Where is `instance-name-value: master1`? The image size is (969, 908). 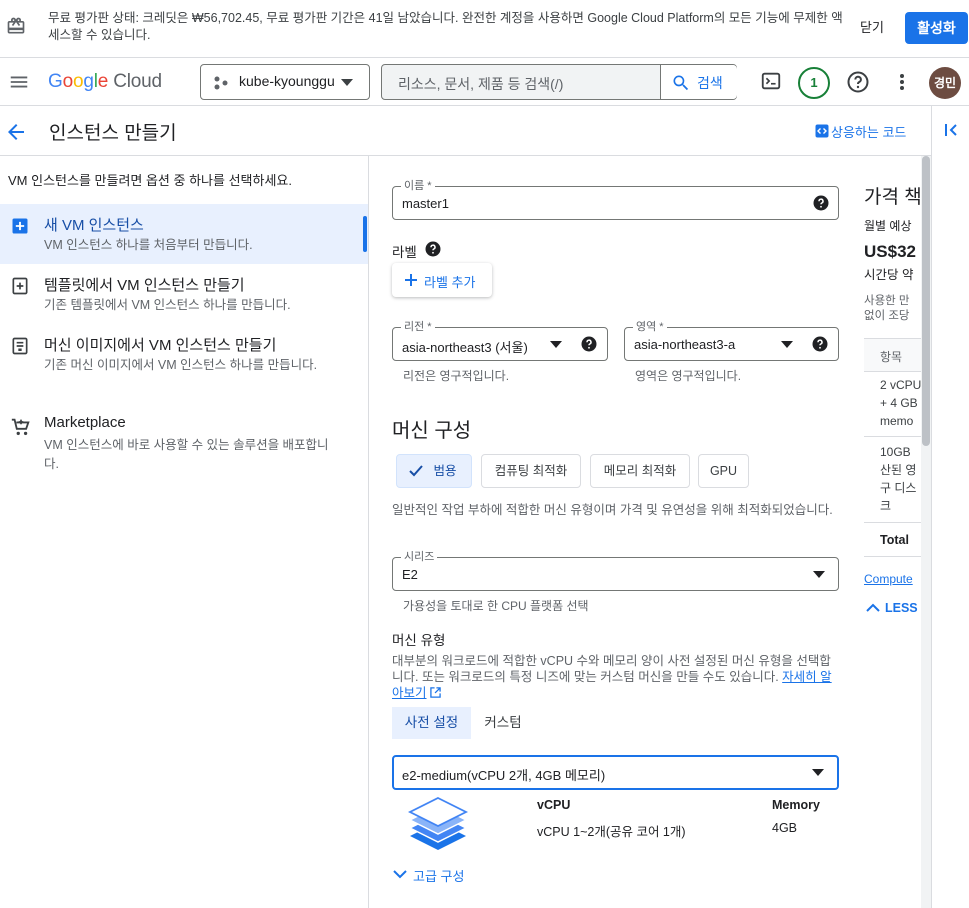 instance-name-value: master1 is located at coordinates (425, 203).